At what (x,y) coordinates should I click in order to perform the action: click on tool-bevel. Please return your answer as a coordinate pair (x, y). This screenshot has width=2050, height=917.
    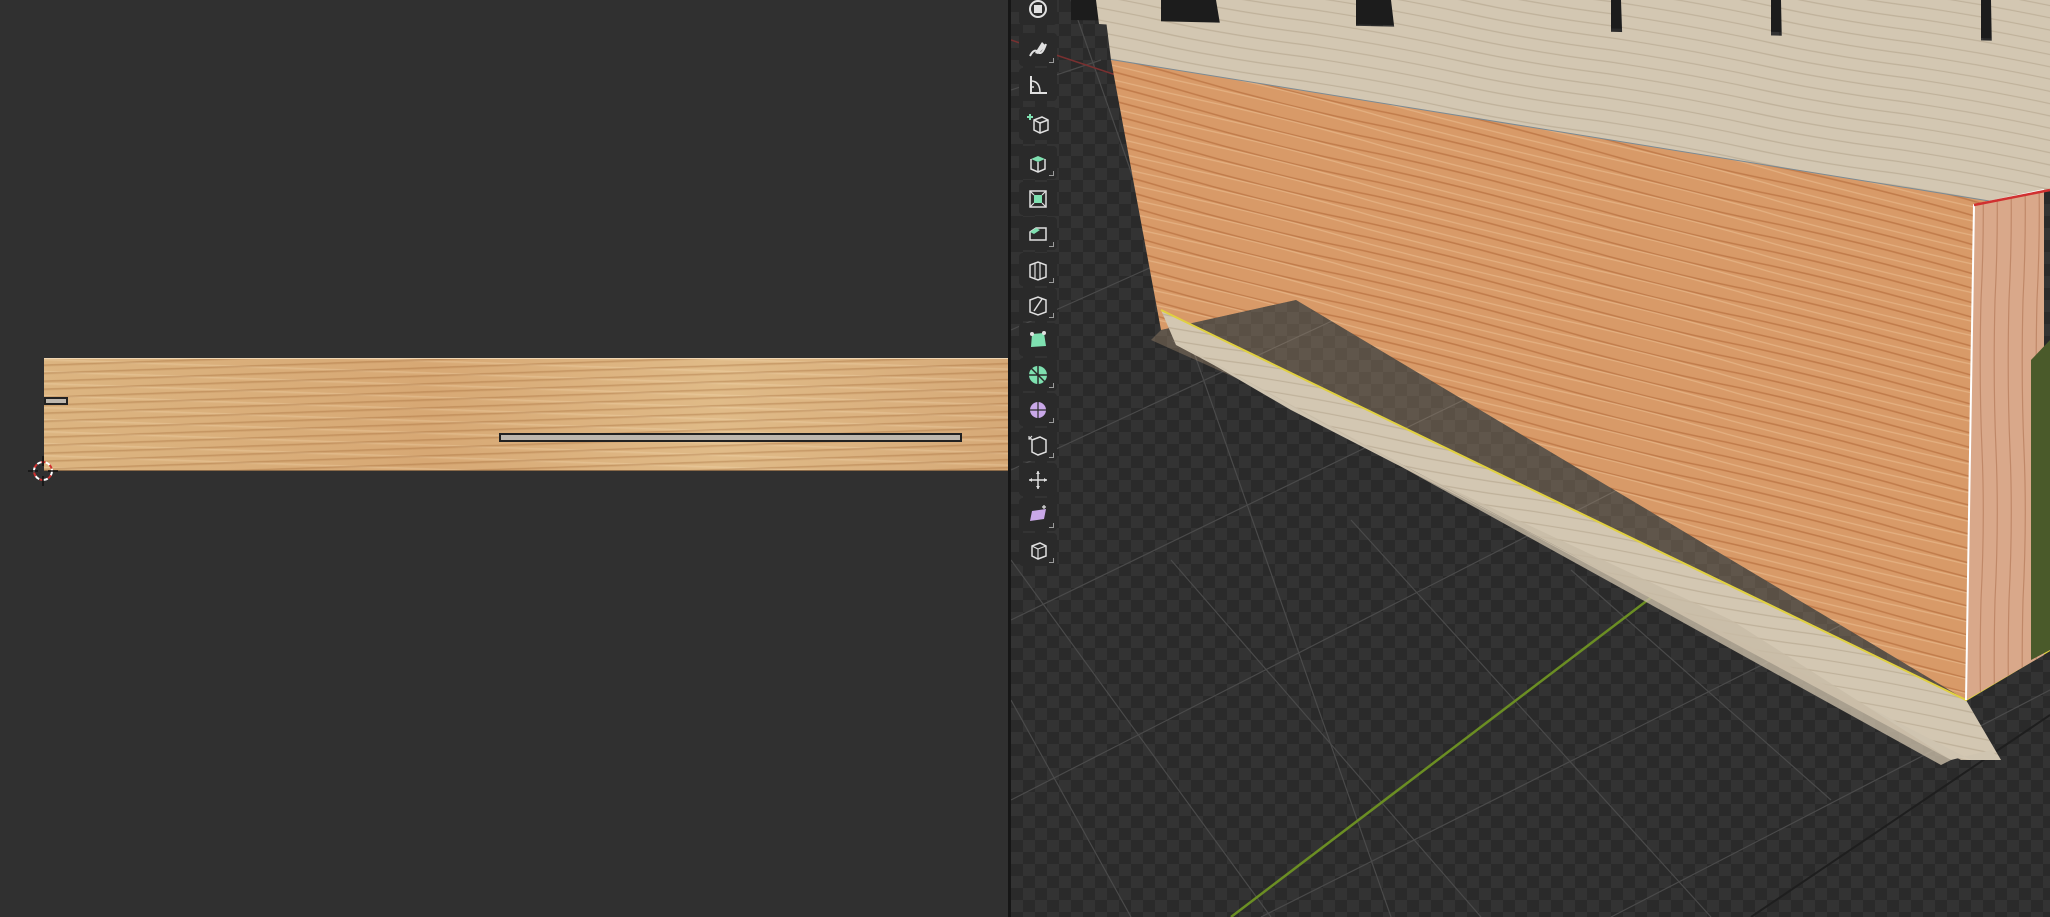
    Looking at the image, I should click on (1038, 233).